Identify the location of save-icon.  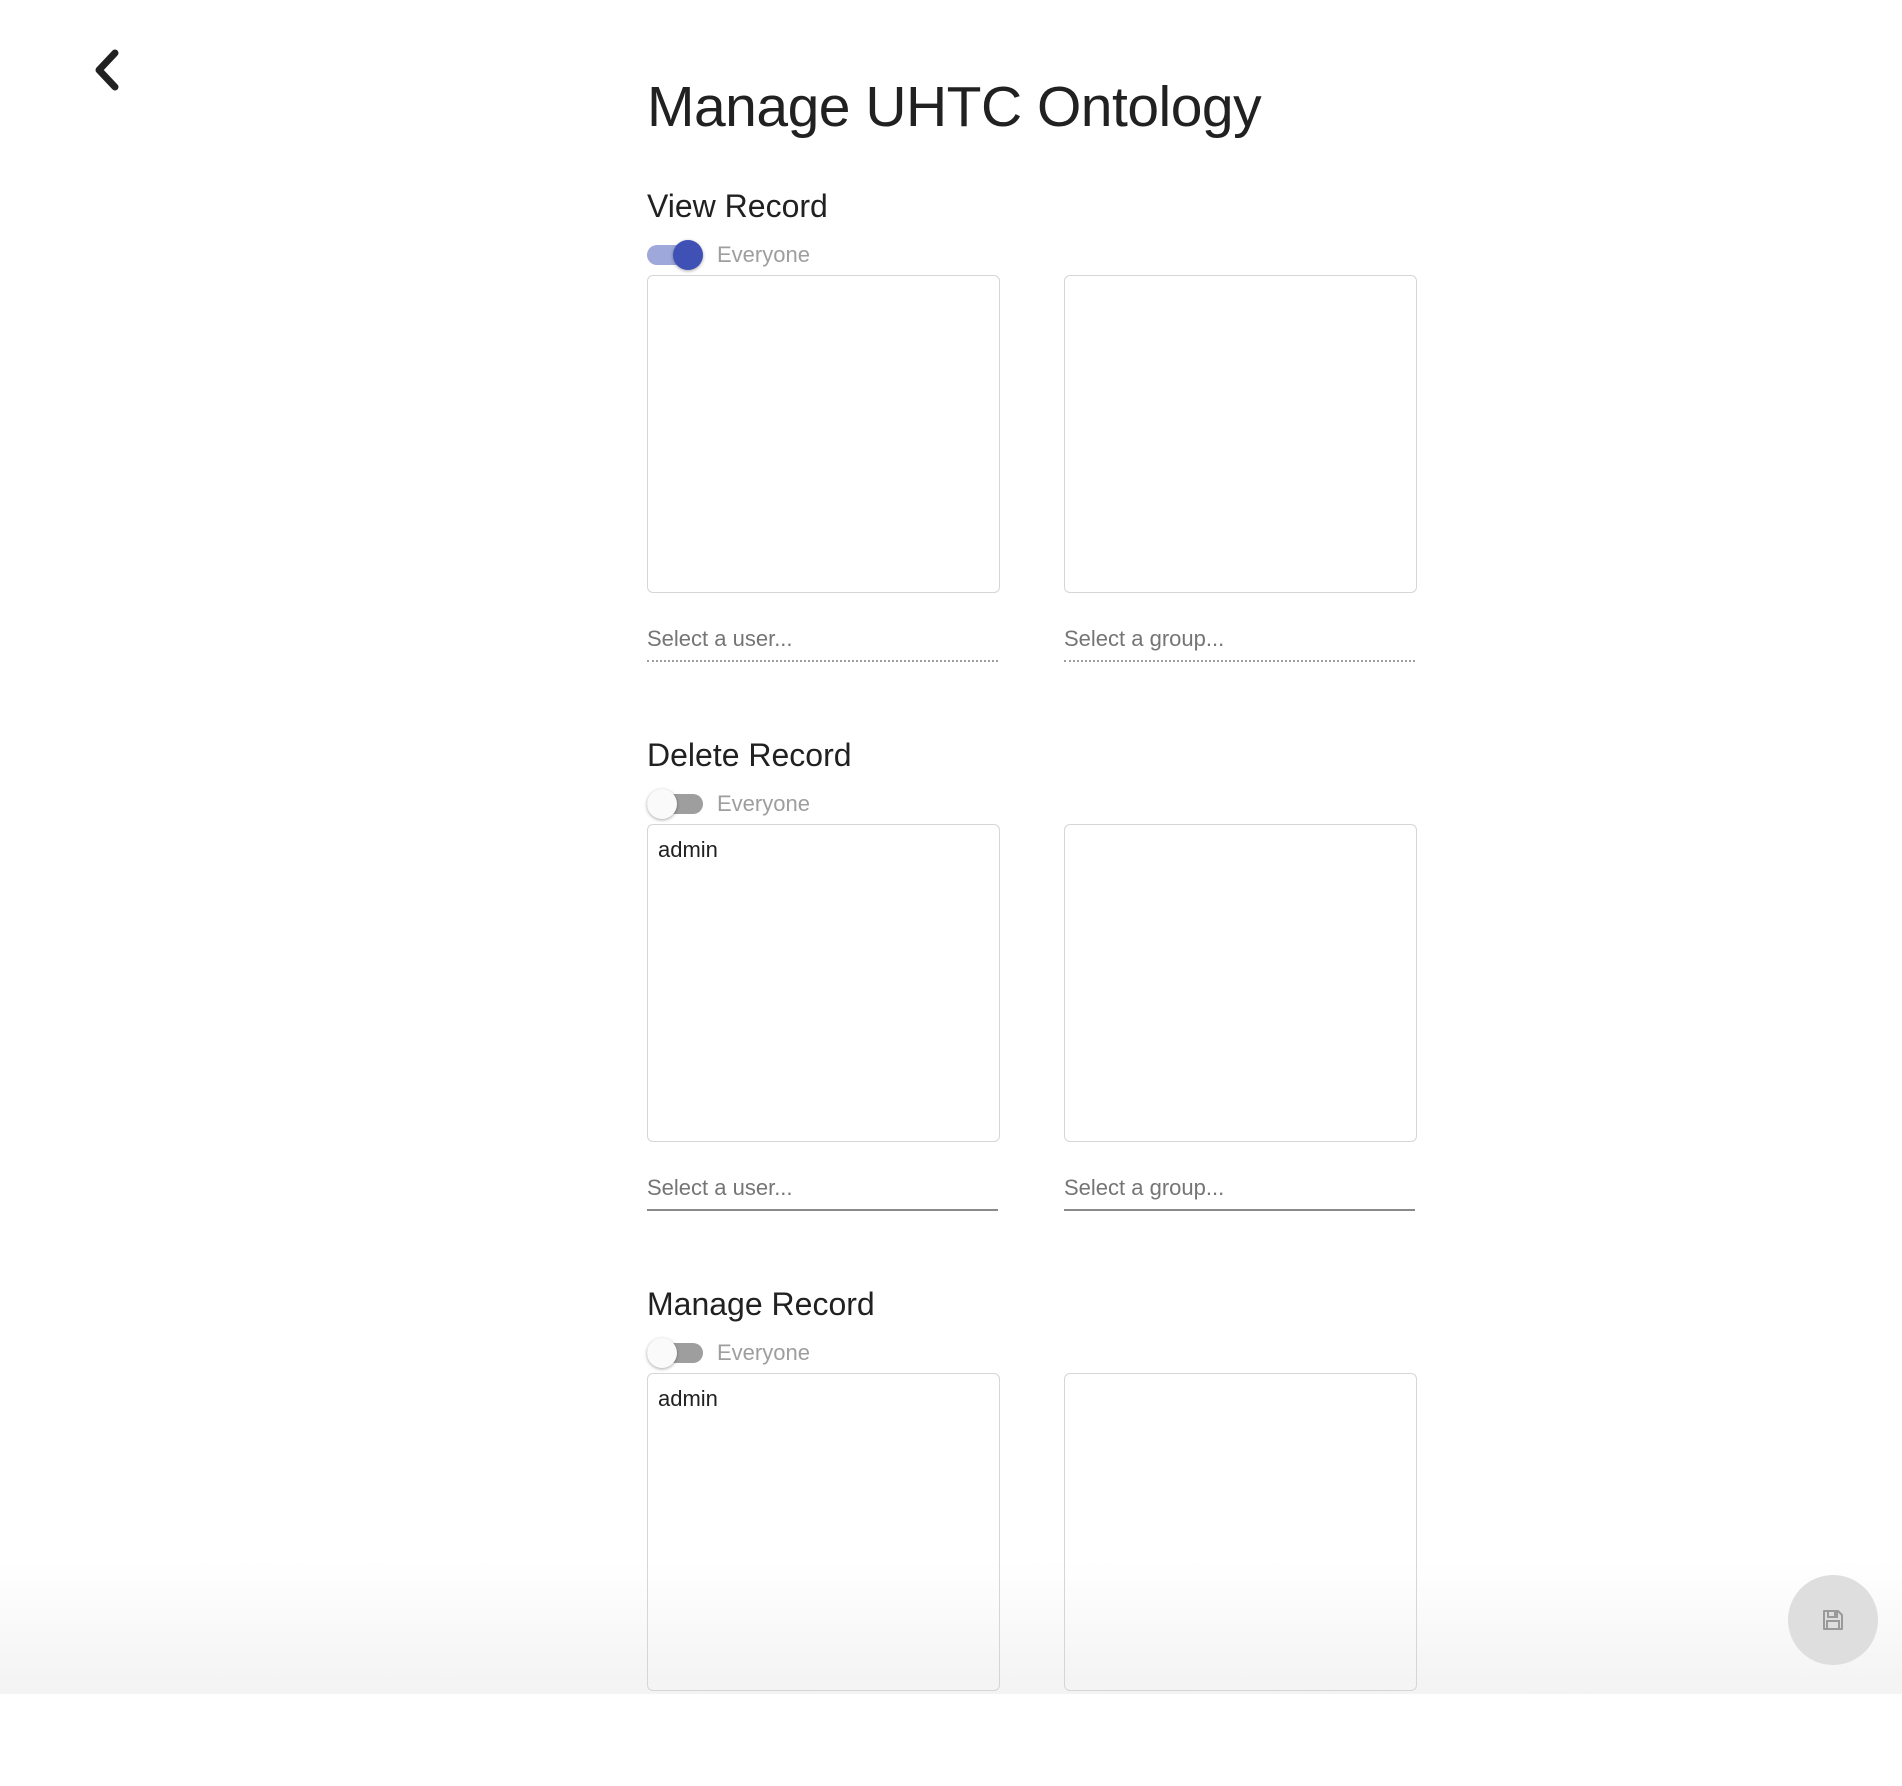
(1833, 1620).